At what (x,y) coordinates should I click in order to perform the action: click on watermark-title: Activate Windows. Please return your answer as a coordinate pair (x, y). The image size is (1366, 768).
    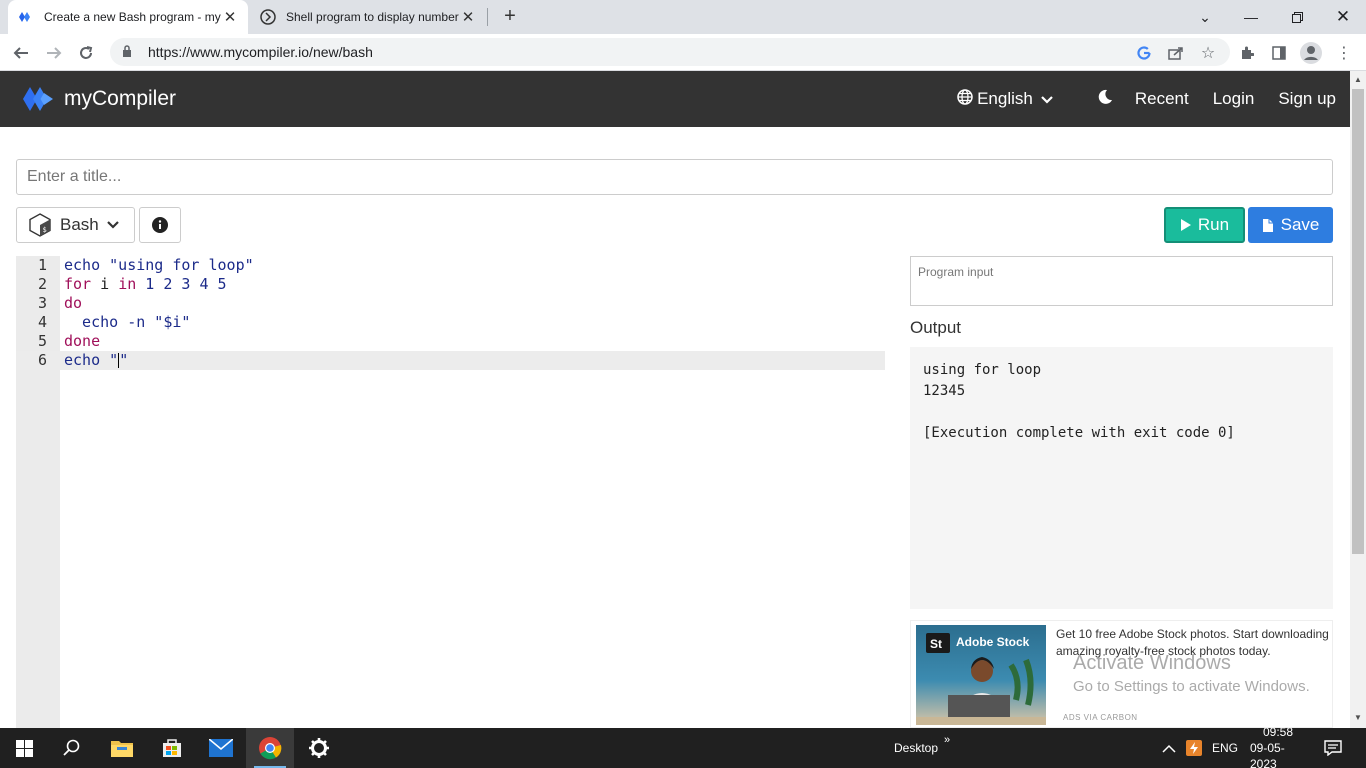
    Looking at the image, I should click on (1152, 663).